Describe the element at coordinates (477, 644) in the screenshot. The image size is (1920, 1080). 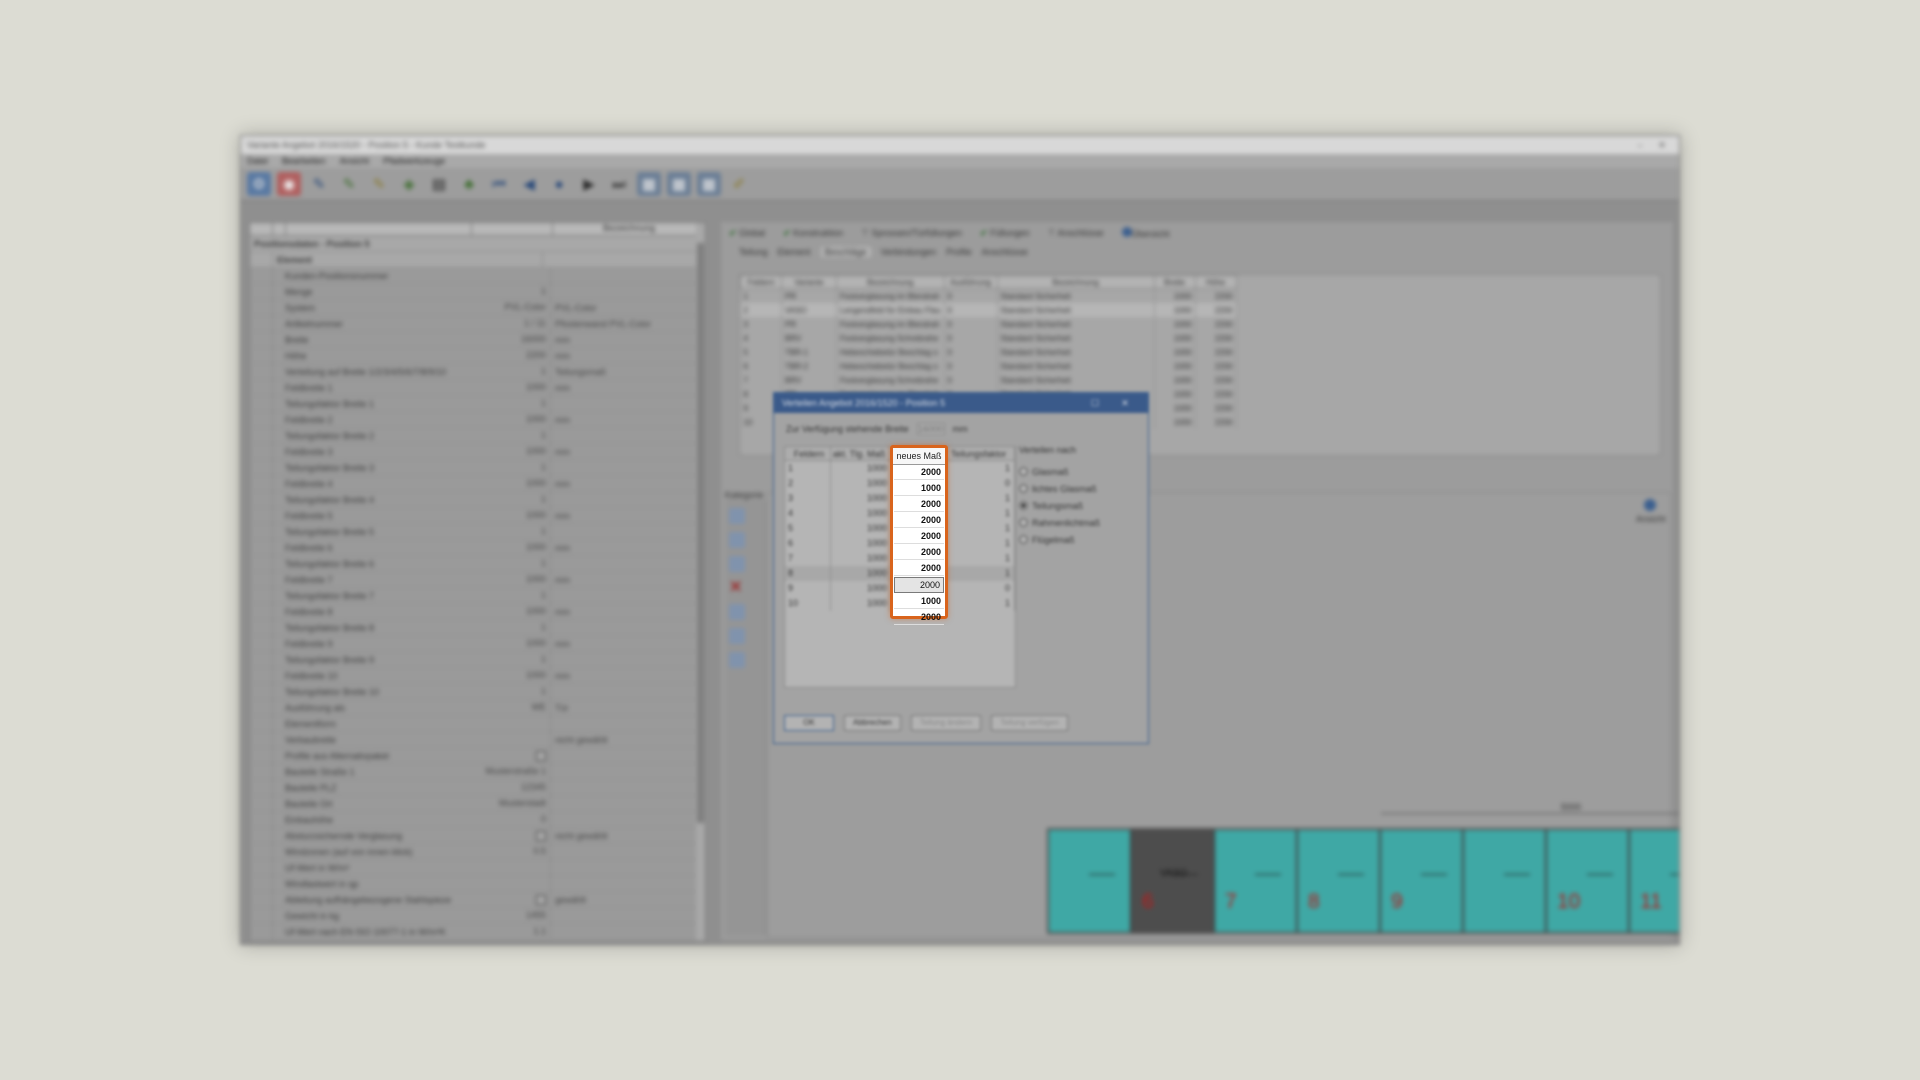
I see `property-row: Feldbreite 9 1000 mm` at that location.